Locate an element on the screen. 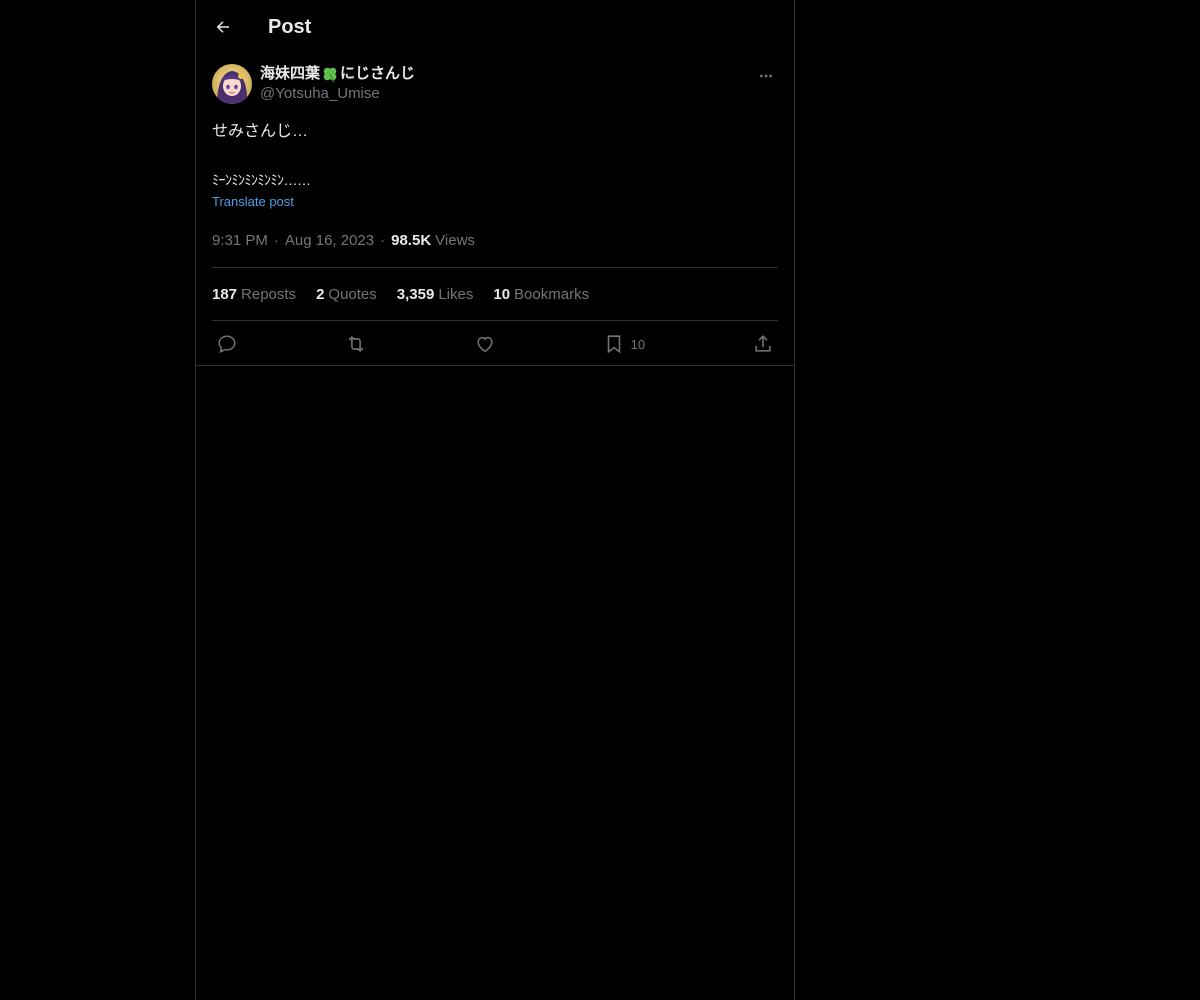 The image size is (1200, 1000). reposts-count: 187 is located at coordinates (225, 294).